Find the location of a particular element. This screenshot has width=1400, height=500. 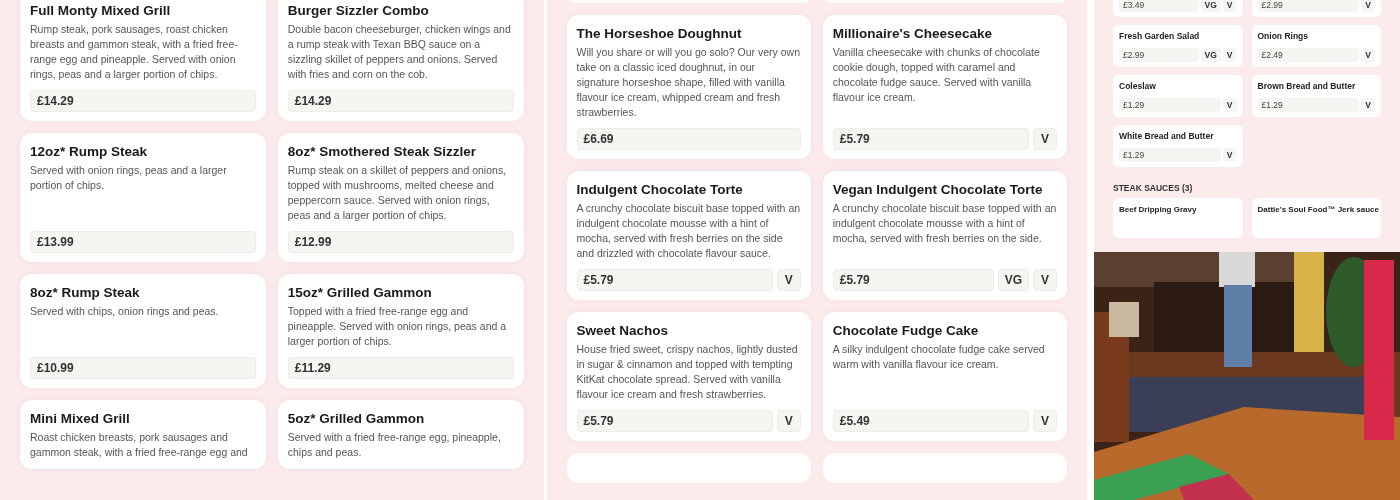

menu-card: Mini Mixed Grill Roast chicken breasts, pork sausages and gammon steak, with a fried free-range egg and is located at coordinates (143, 434).